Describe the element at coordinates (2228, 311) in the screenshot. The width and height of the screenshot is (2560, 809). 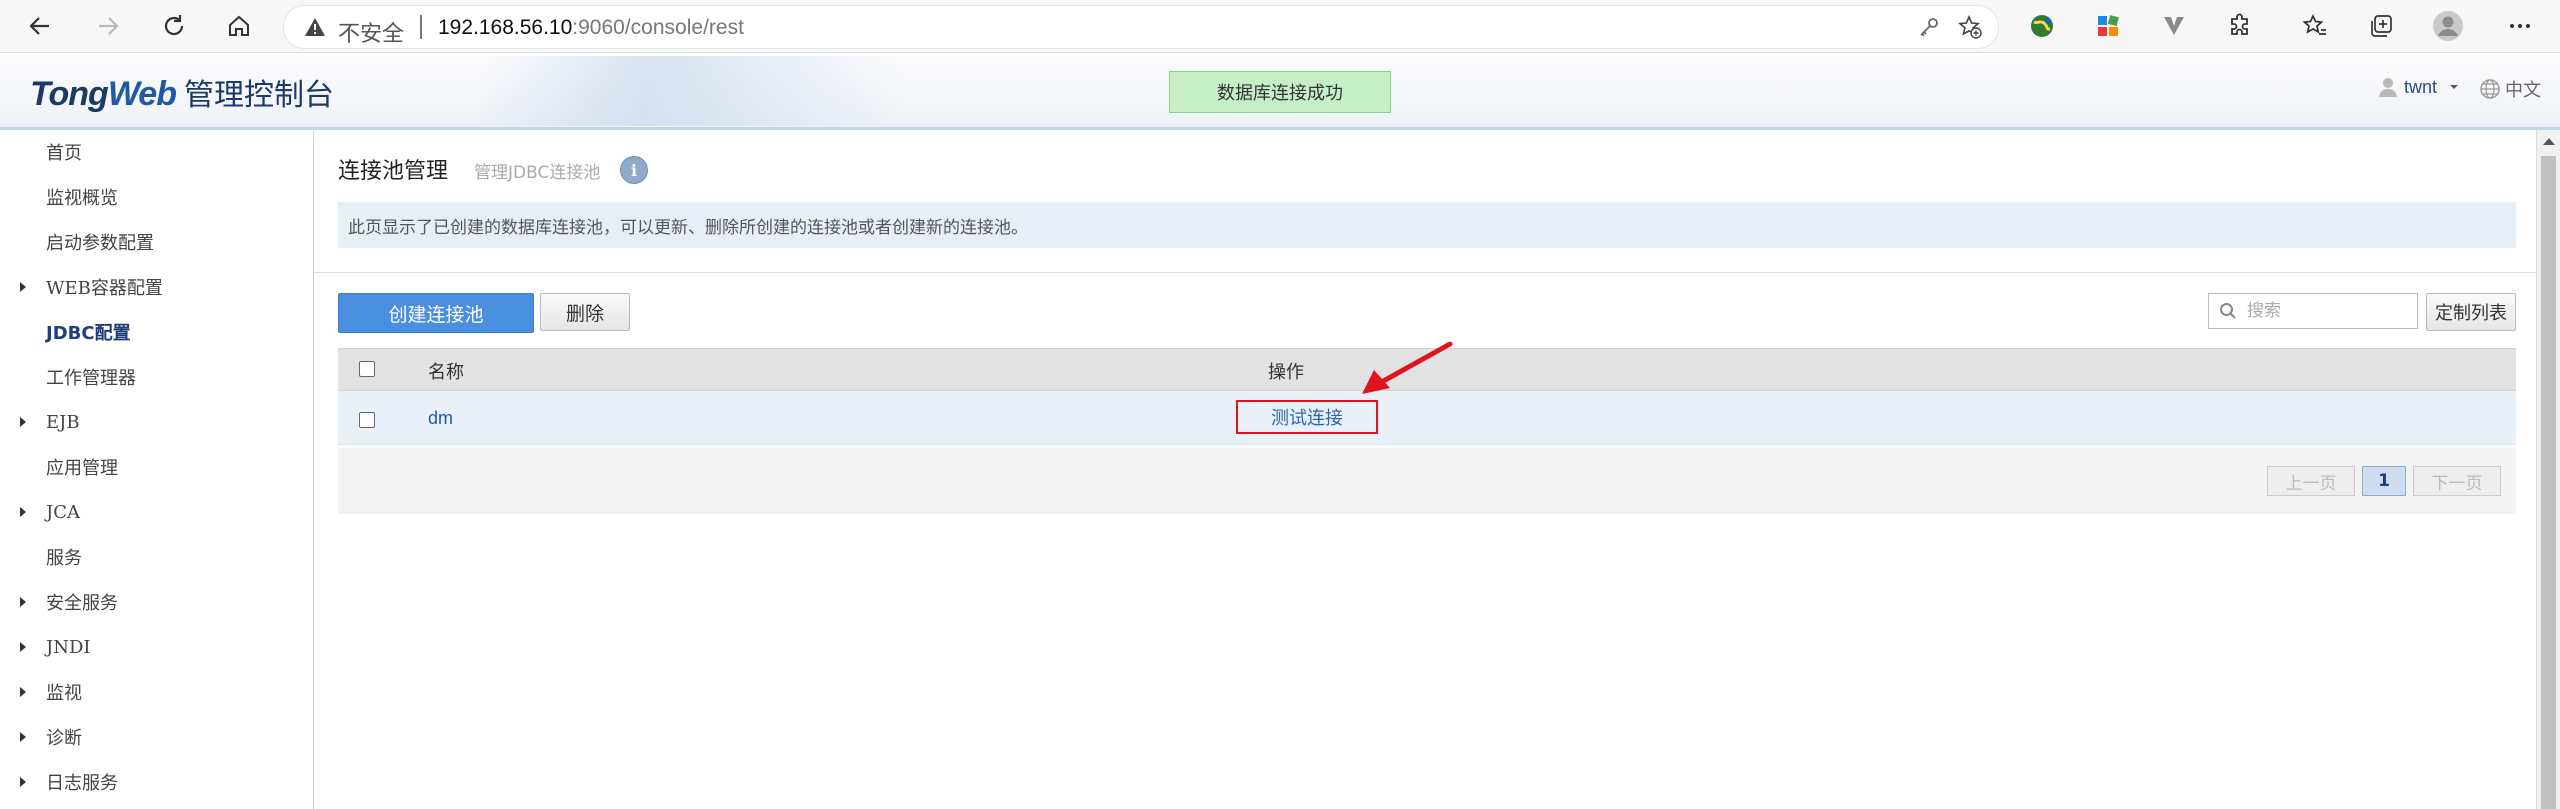
I see `search-icon` at that location.